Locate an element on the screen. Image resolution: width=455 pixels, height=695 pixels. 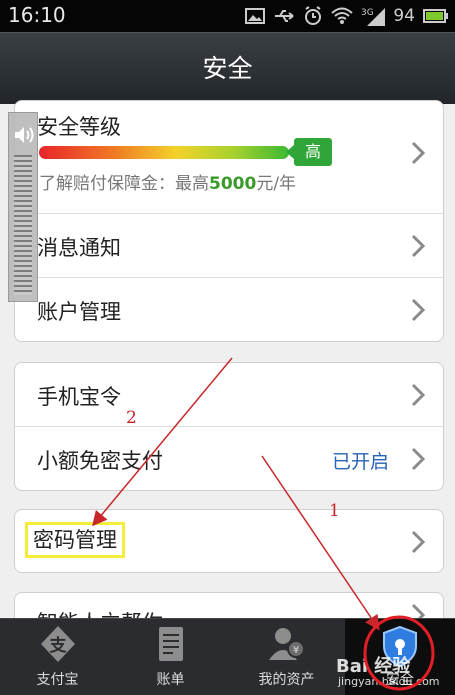
account-label: 账户管理 is located at coordinates (79, 312).